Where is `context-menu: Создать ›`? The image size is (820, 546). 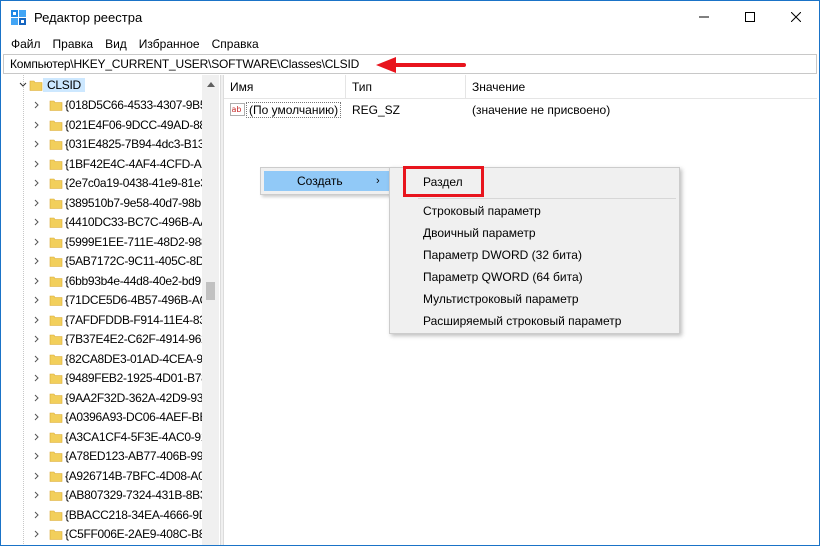
context-menu: Создать › is located at coordinates (326, 181).